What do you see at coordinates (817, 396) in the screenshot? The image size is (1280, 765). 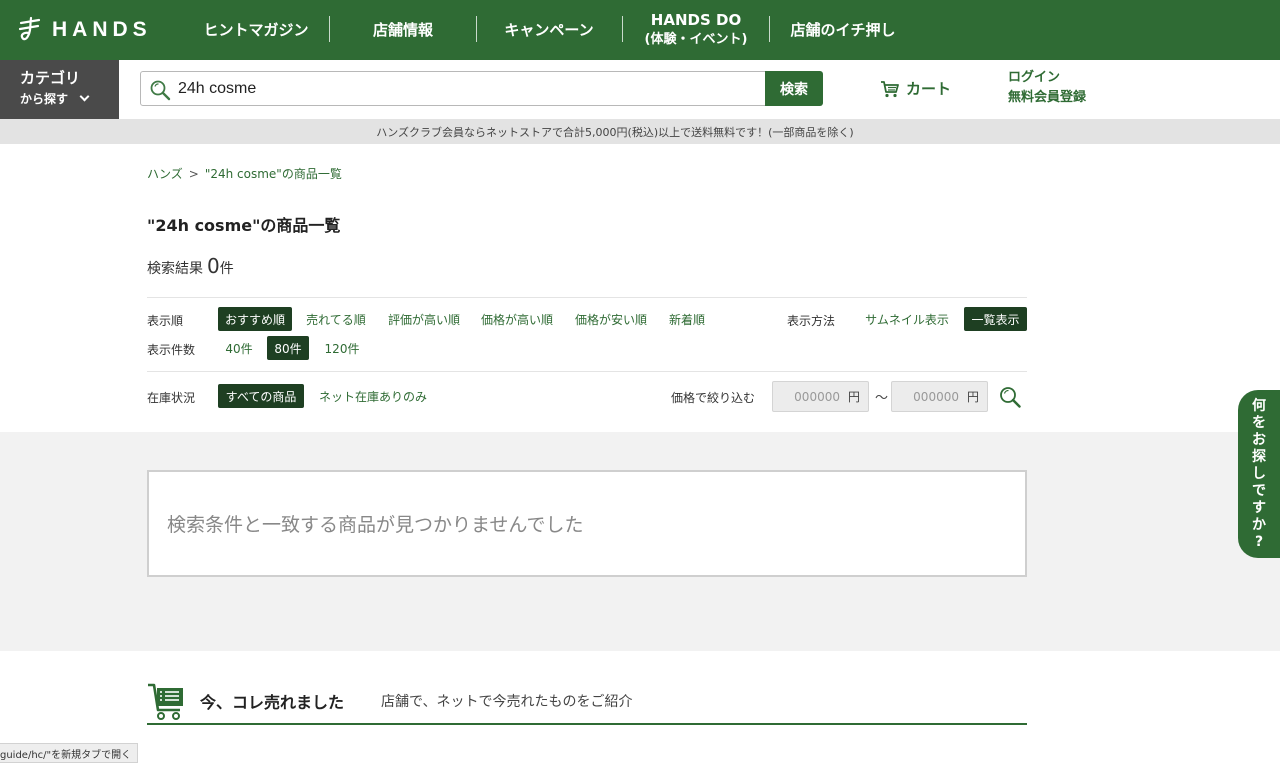 I see `price-min-placeholder: 000000` at bounding box center [817, 396].